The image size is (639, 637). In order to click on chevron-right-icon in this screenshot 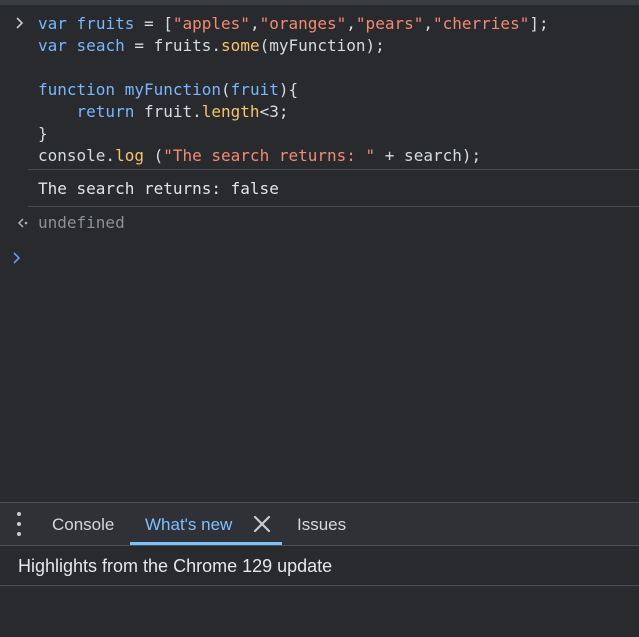, I will do `click(23, 23)`.